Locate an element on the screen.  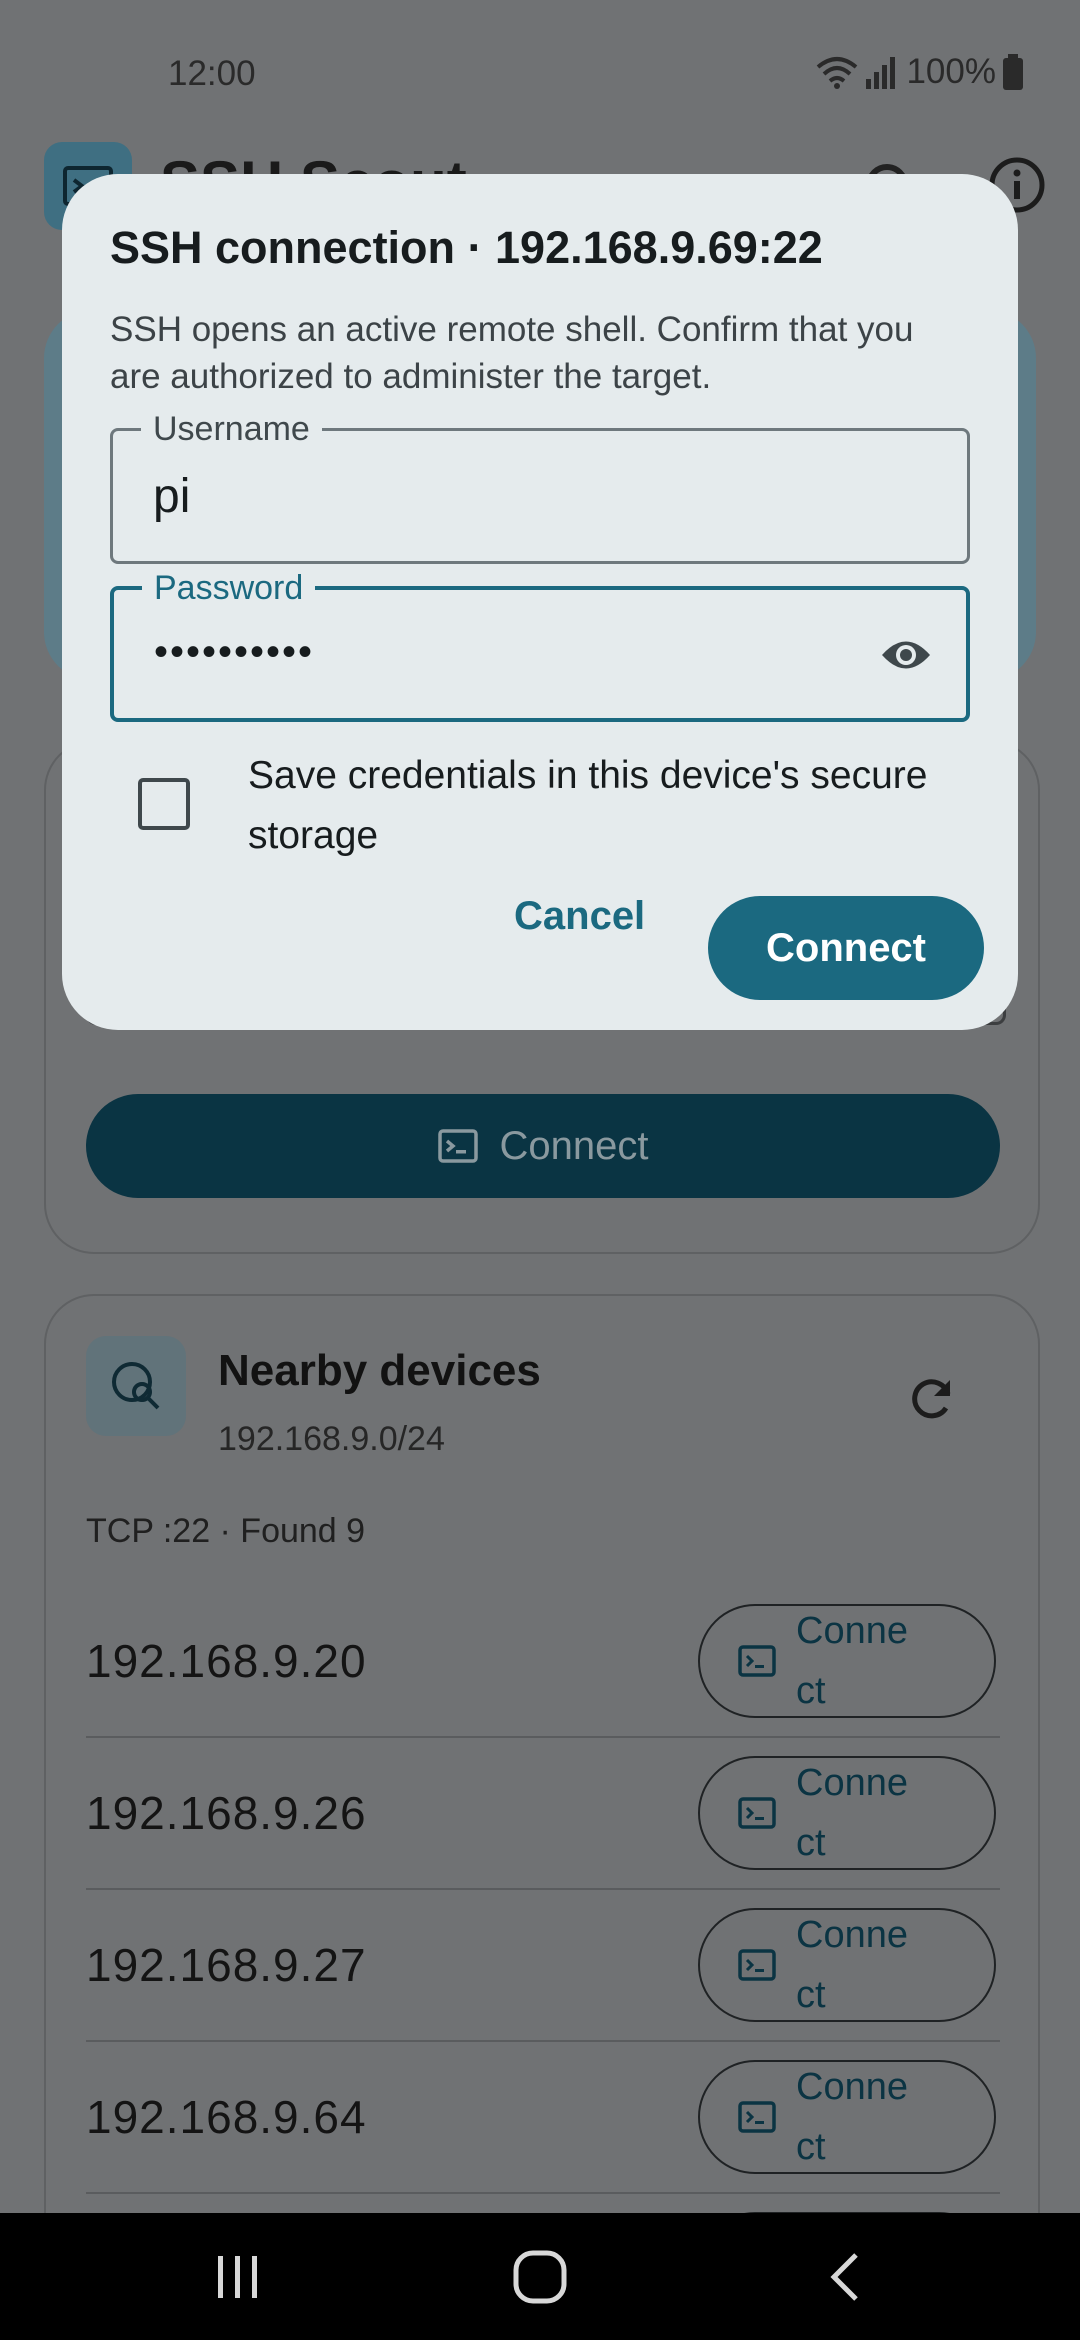
list-item: Connect is located at coordinates (543, 2203).